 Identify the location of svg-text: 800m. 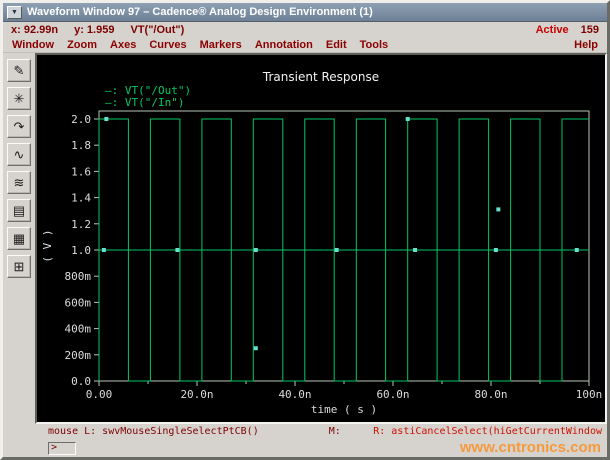
(78, 276).